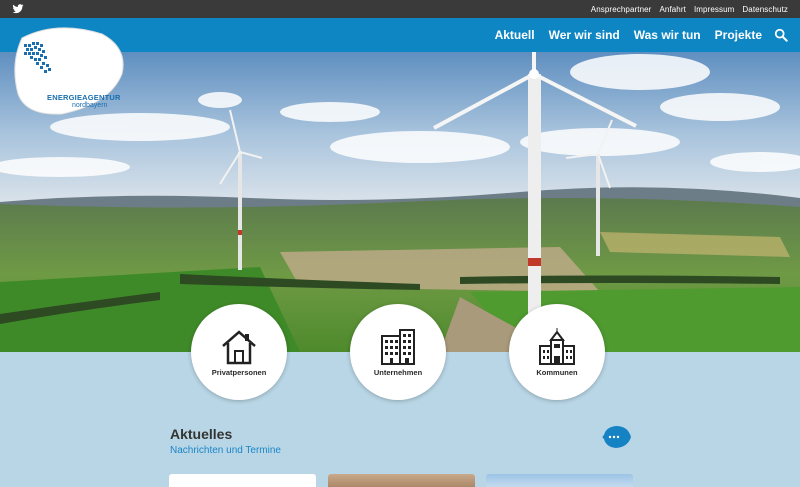  Describe the element at coordinates (765, 9) in the screenshot. I see `link-datenschutz: Datenschutz` at that location.